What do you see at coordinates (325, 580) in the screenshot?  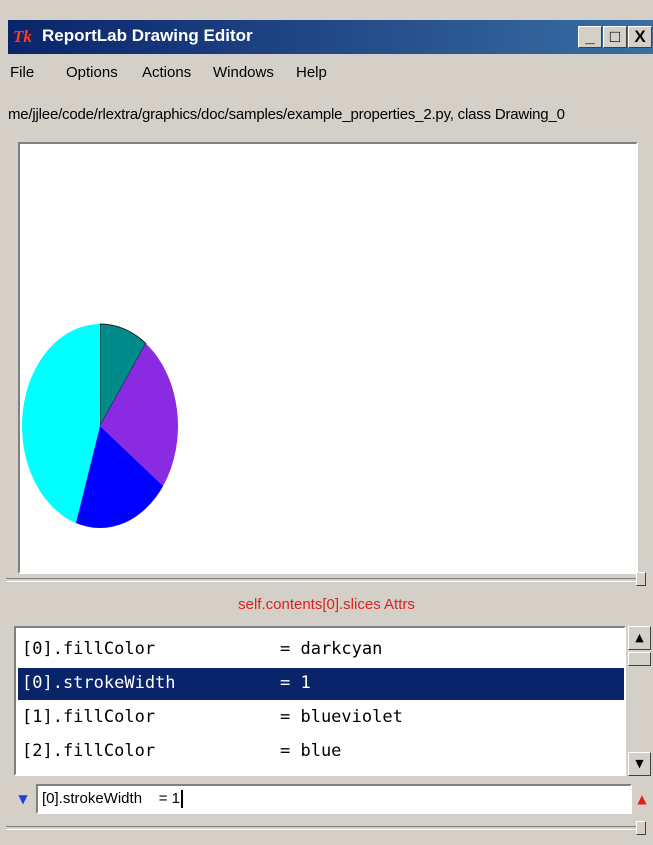 I see `pane-divider` at bounding box center [325, 580].